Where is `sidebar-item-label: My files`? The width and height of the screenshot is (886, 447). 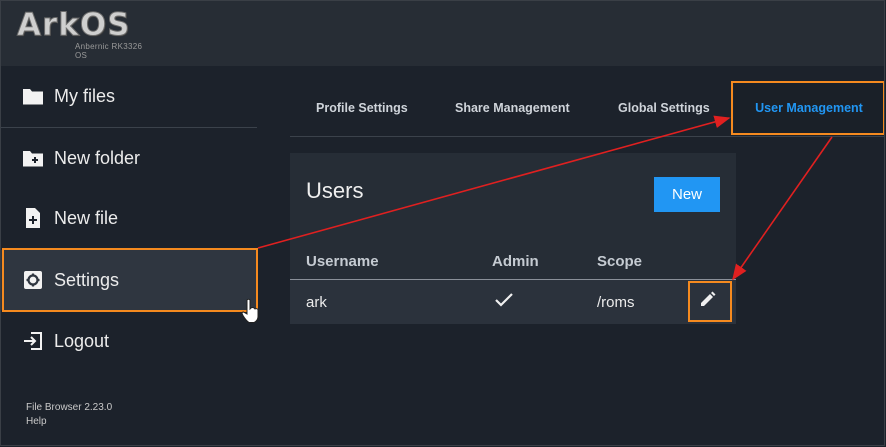 sidebar-item-label: My files is located at coordinates (85, 95).